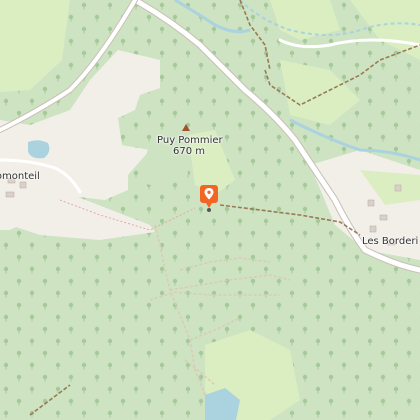 The image size is (420, 420). I want to click on place-label-left: romonteil, so click(20, 176).